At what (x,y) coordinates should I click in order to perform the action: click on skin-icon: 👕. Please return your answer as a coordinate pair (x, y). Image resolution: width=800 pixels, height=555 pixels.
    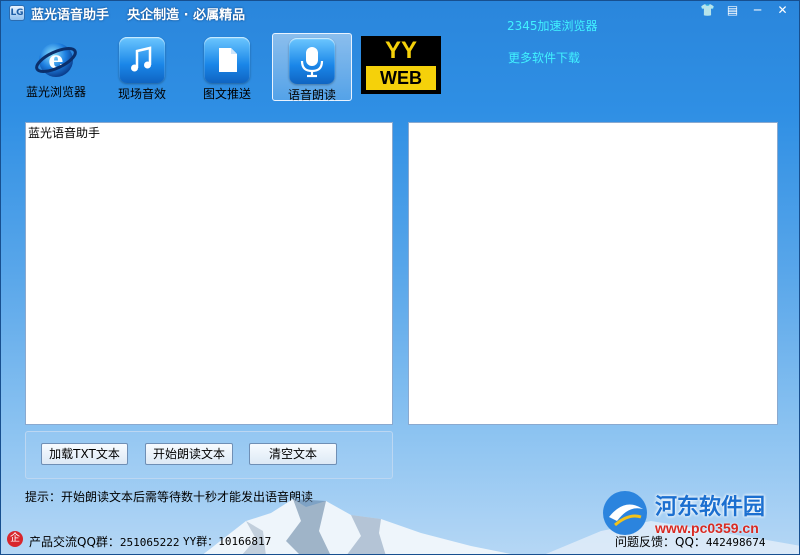
    Looking at the image, I should click on (707, 10).